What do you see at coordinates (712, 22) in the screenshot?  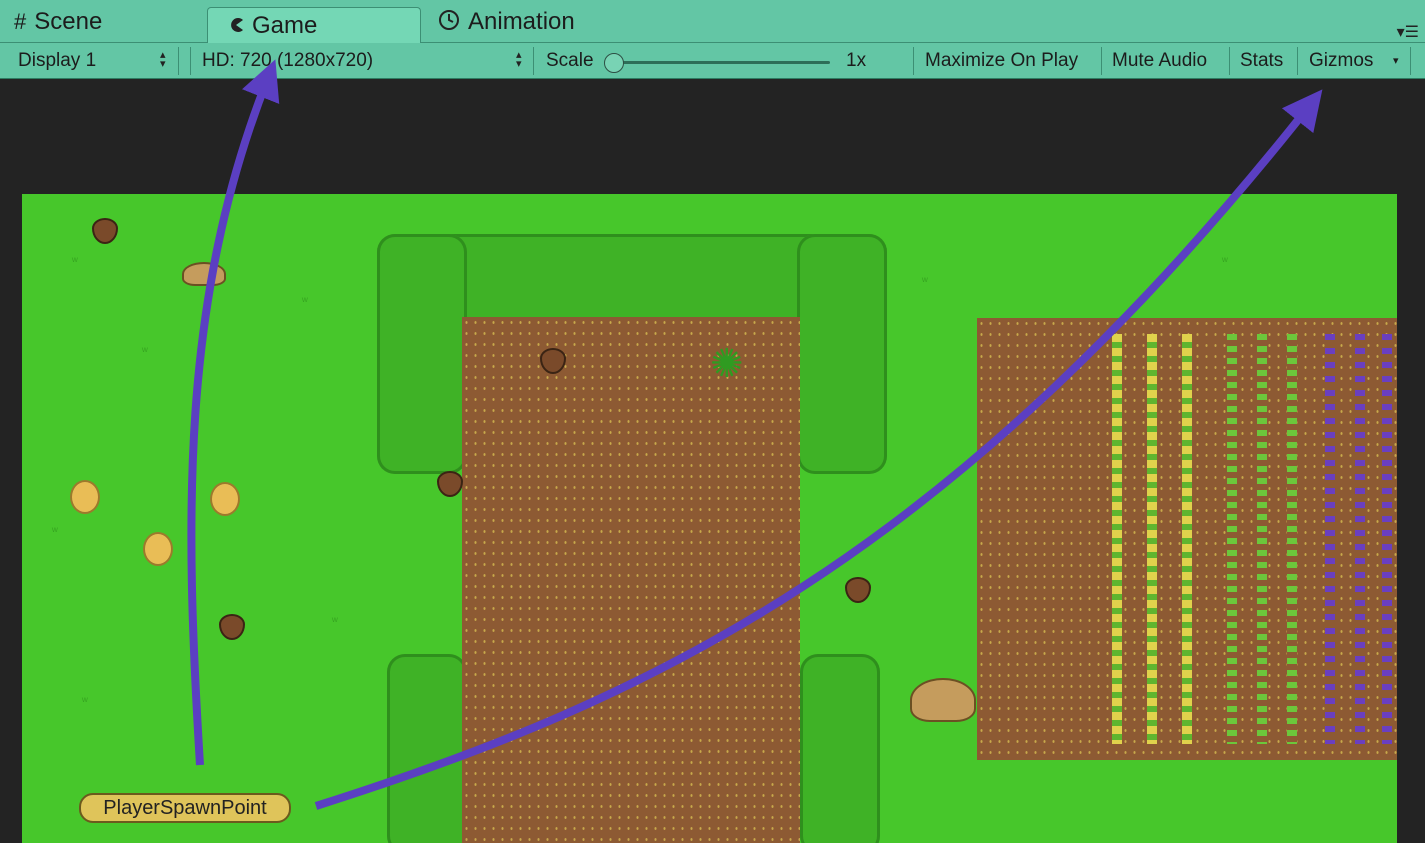 I see `editor-tab-bar: # Scene Game Animation ▾☰` at bounding box center [712, 22].